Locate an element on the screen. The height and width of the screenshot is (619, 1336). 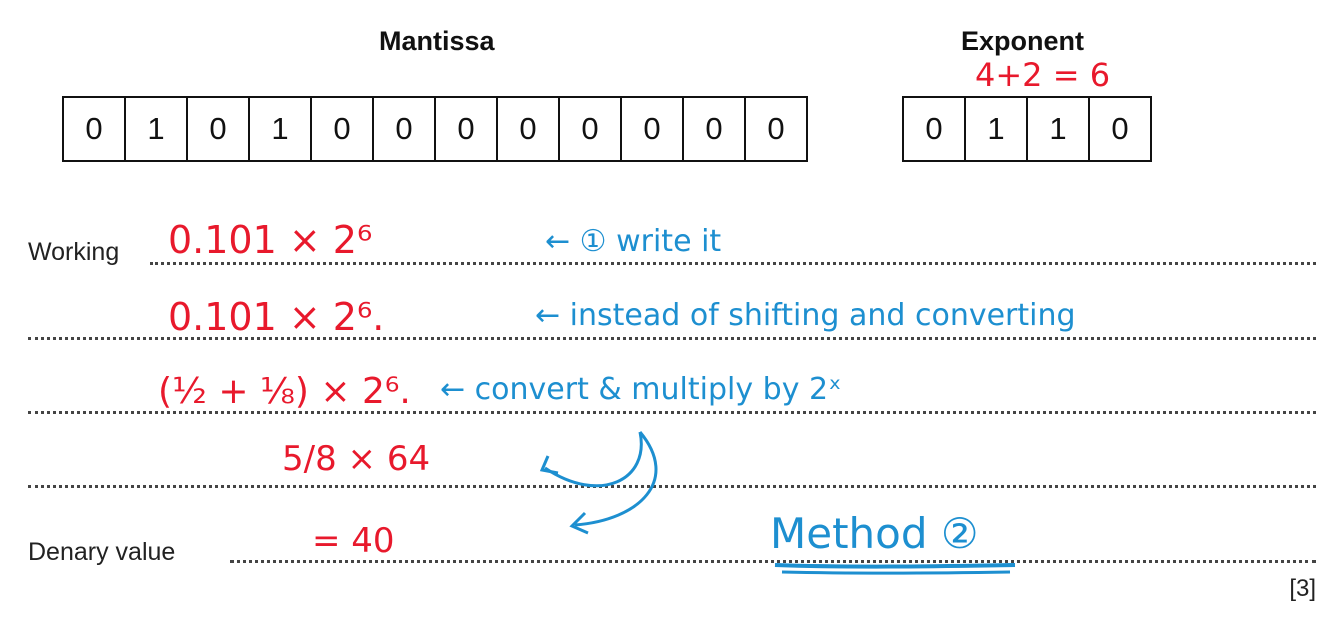
working-line-5: = 40 is located at coordinates (353, 541).